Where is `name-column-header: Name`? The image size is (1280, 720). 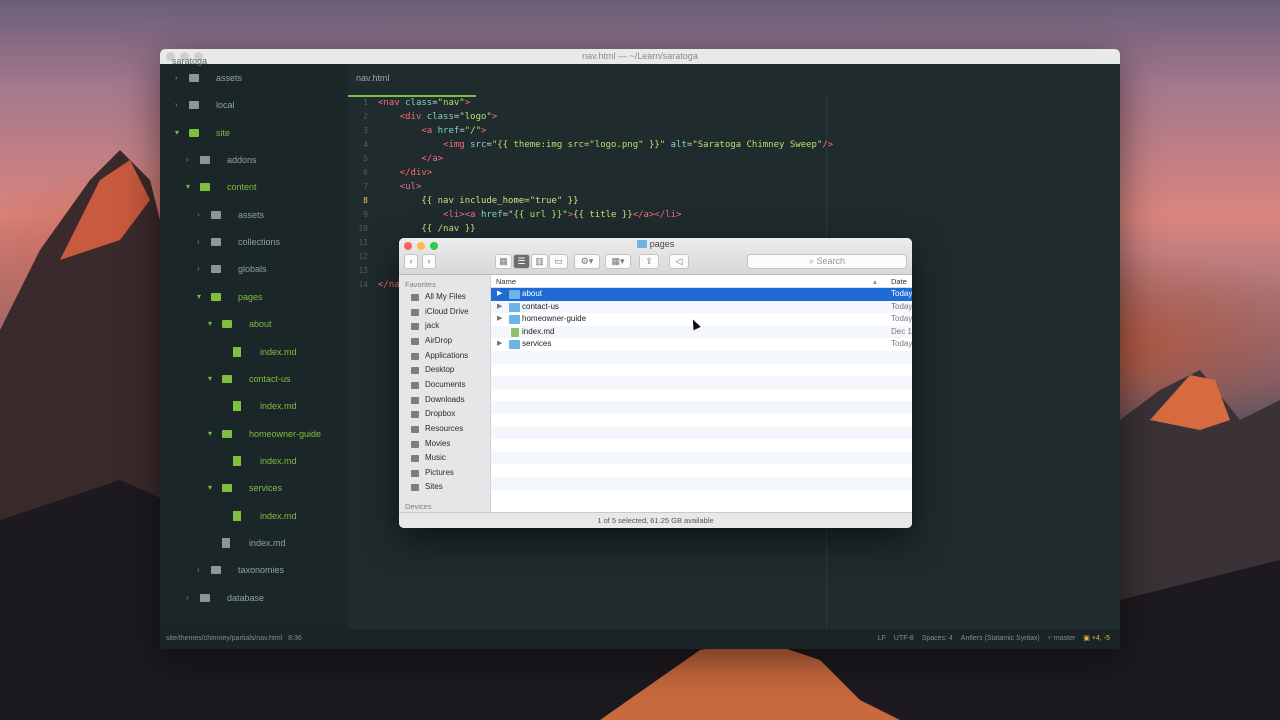 name-column-header: Name is located at coordinates (506, 281).